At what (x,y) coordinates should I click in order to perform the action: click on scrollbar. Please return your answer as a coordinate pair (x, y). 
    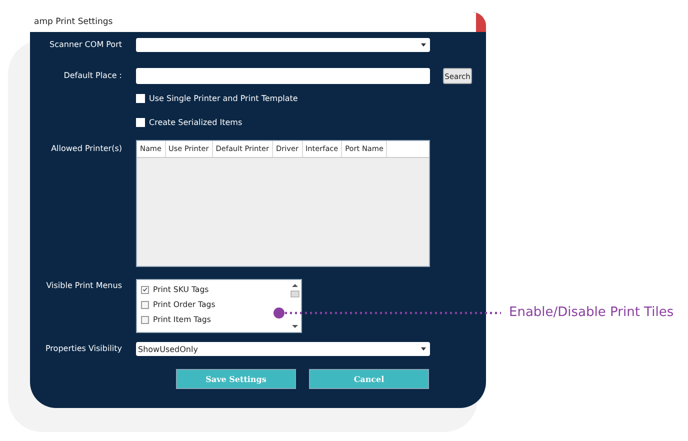
    Looking at the image, I should click on (295, 306).